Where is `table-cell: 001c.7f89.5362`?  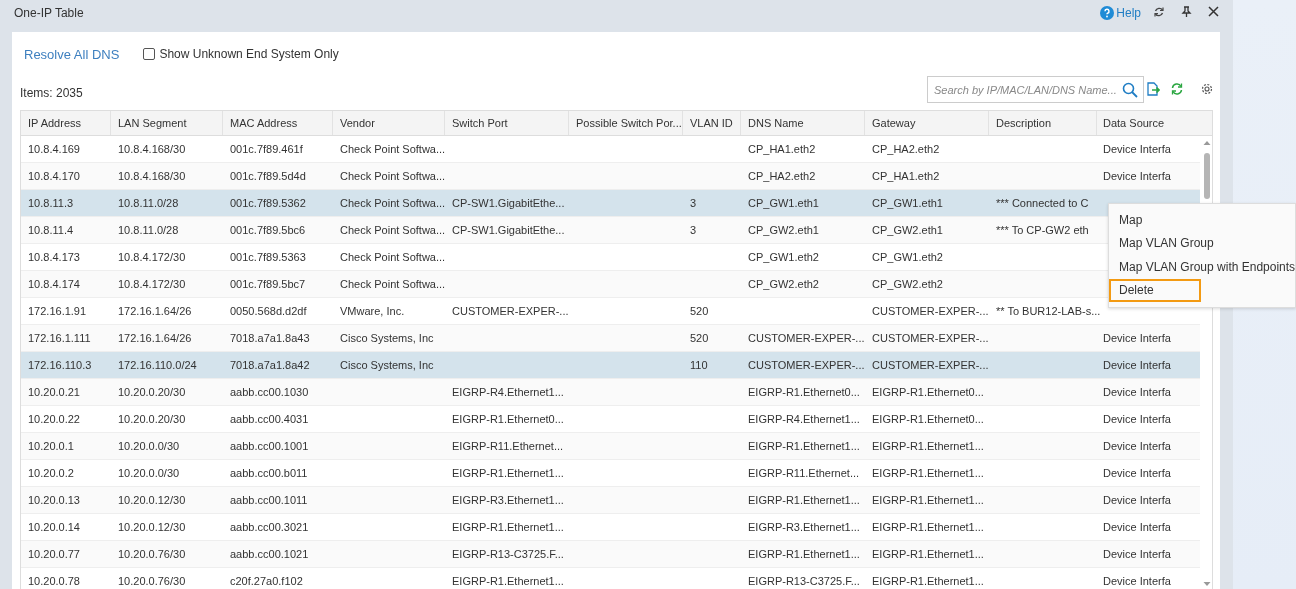
table-cell: 001c.7f89.5362 is located at coordinates (268, 203).